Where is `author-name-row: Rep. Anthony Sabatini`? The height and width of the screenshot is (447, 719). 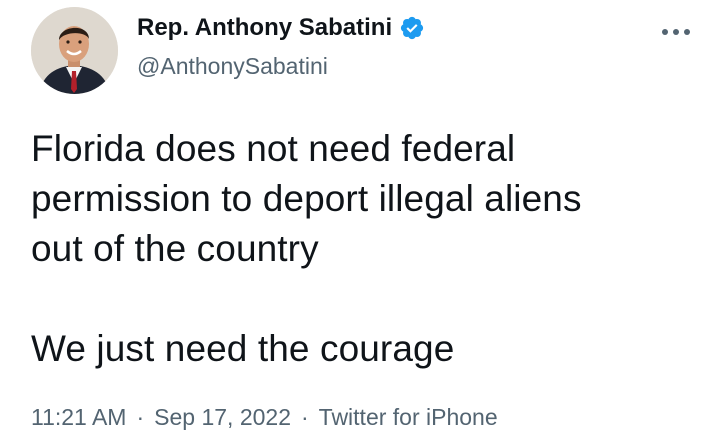 author-name-row: Rep. Anthony Sabatini is located at coordinates (281, 28).